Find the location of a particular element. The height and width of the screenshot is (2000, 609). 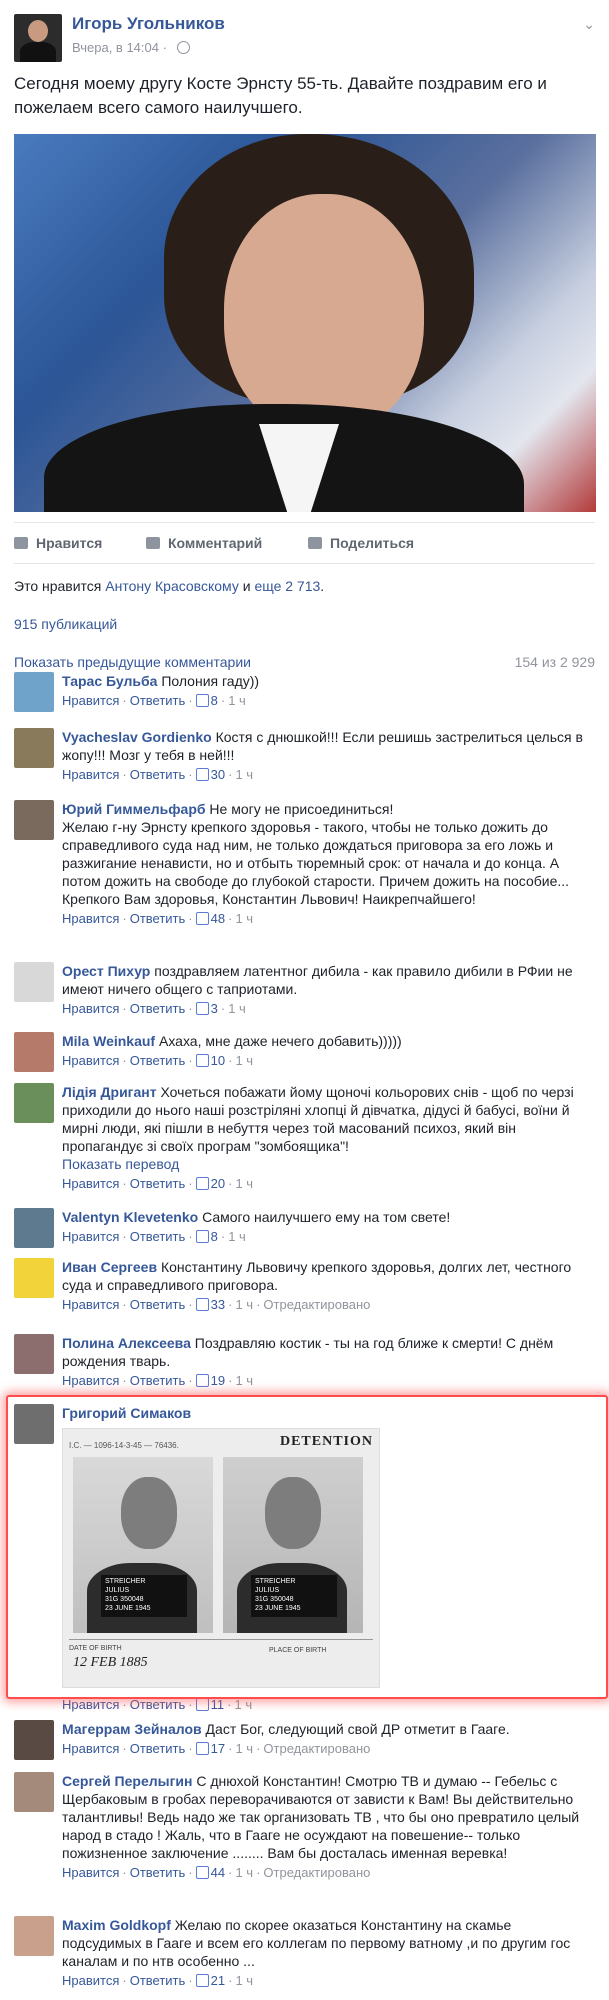

comment-like-count: 10 is located at coordinates (210, 1060).